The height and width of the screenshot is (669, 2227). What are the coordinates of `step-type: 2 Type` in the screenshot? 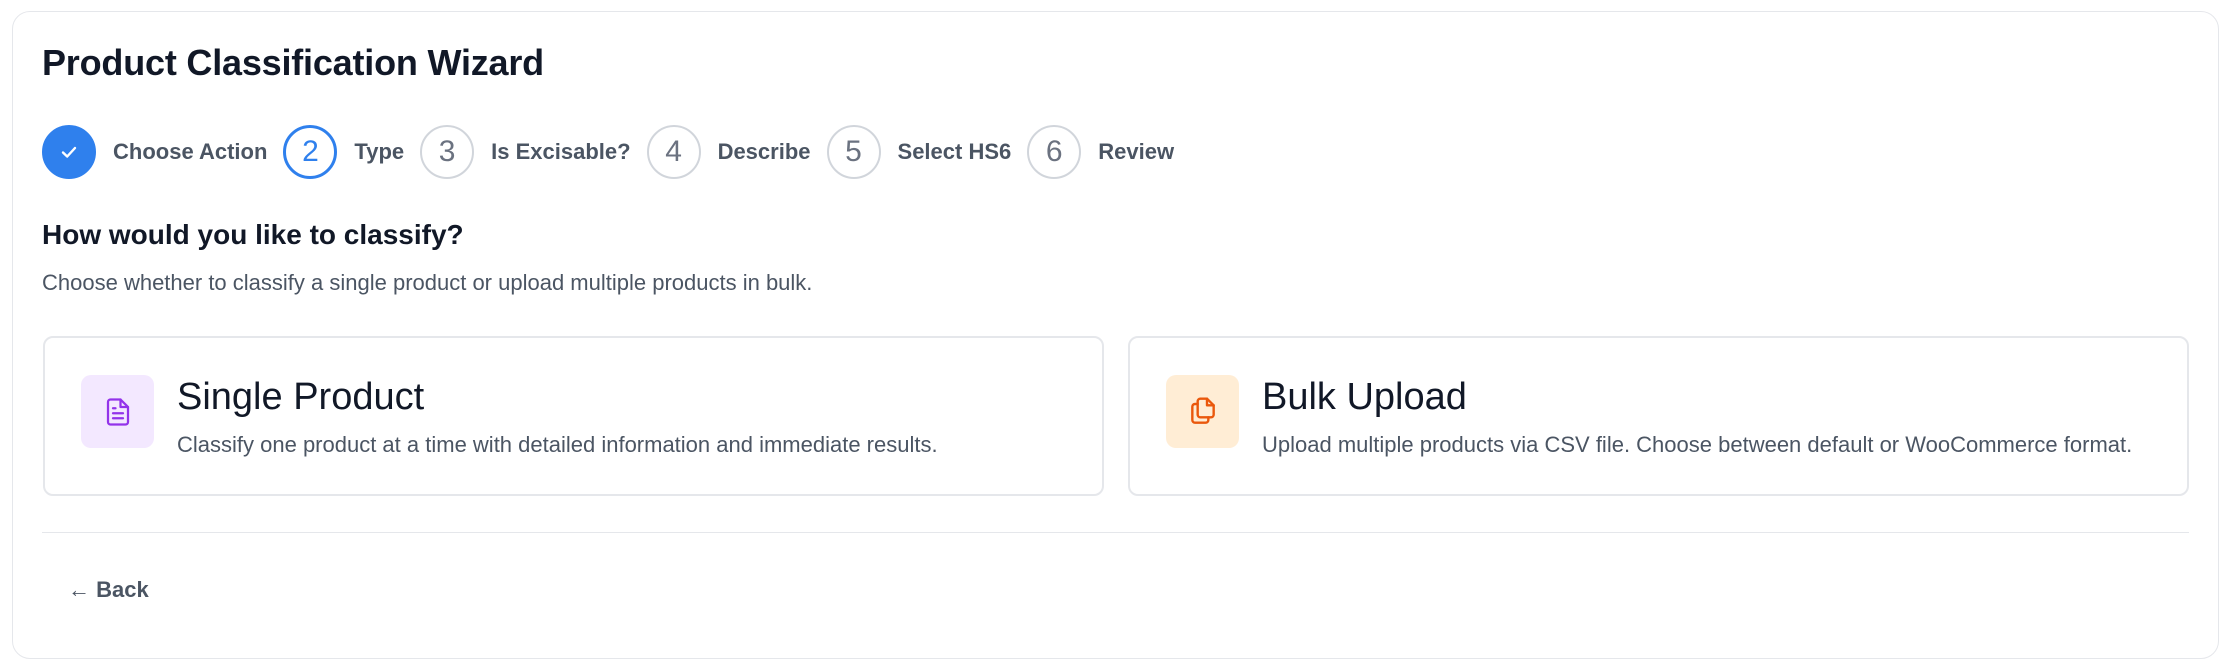 It's located at (343, 152).